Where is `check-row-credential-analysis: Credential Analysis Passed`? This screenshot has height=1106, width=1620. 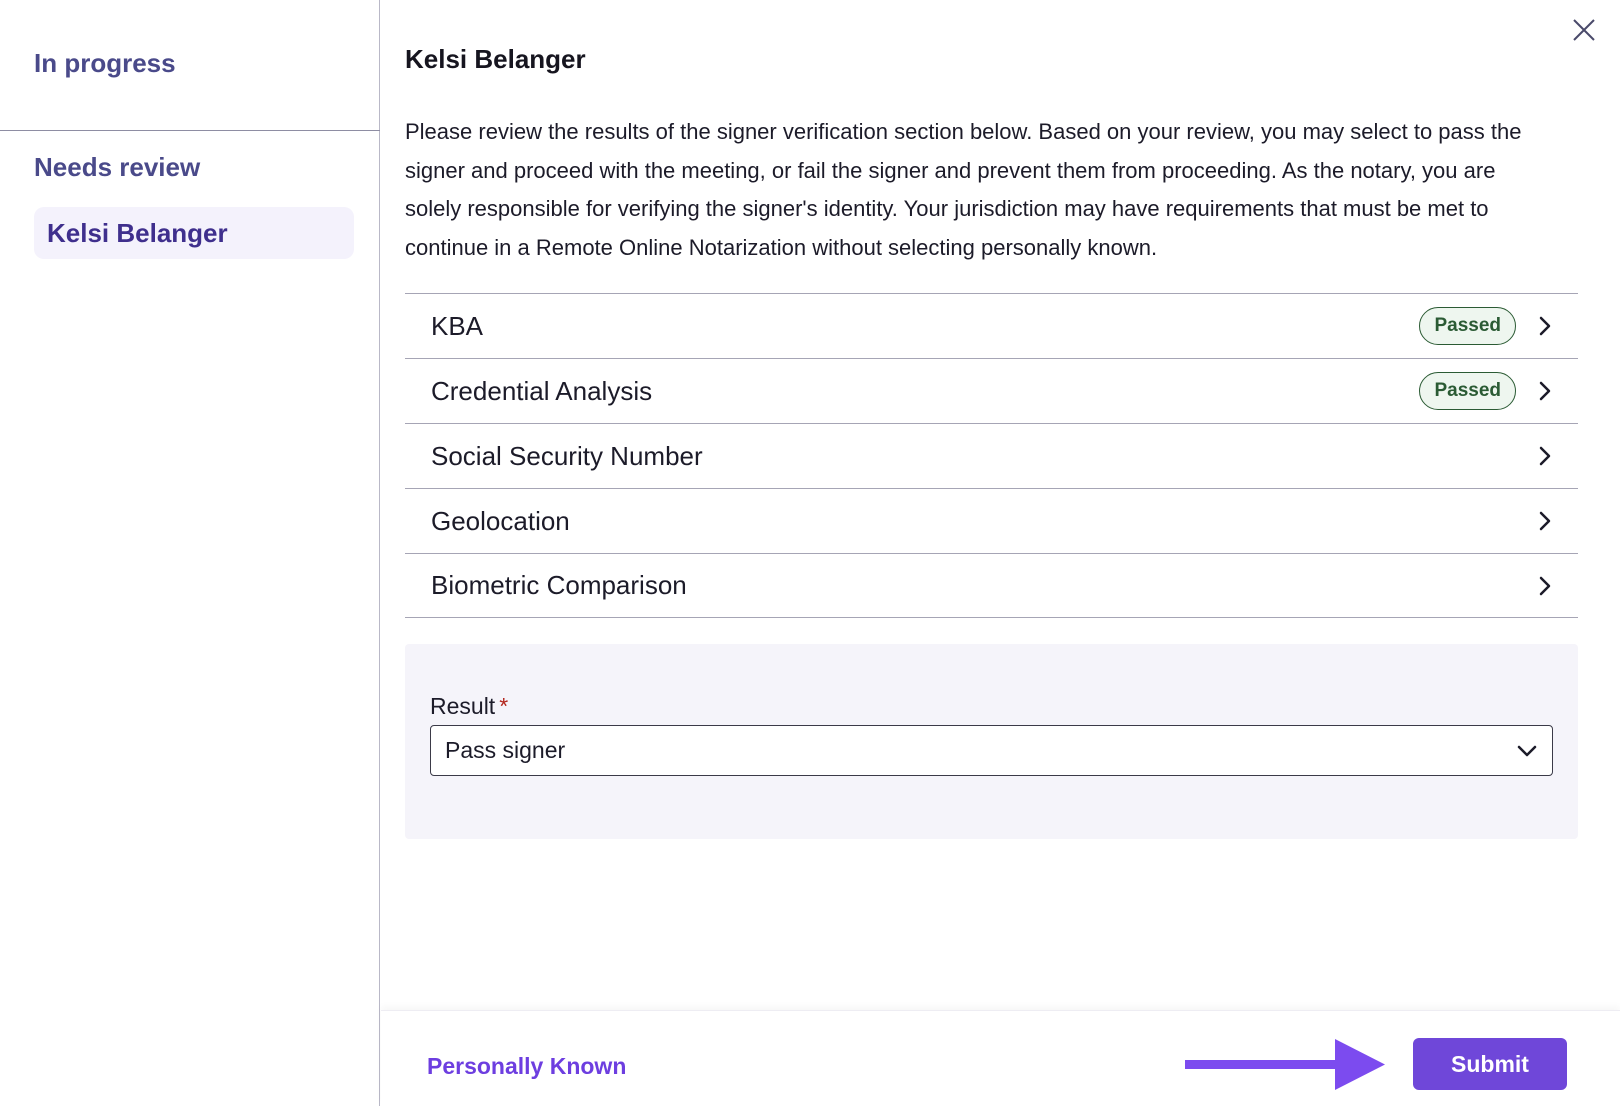 check-row-credential-analysis: Credential Analysis Passed is located at coordinates (991, 390).